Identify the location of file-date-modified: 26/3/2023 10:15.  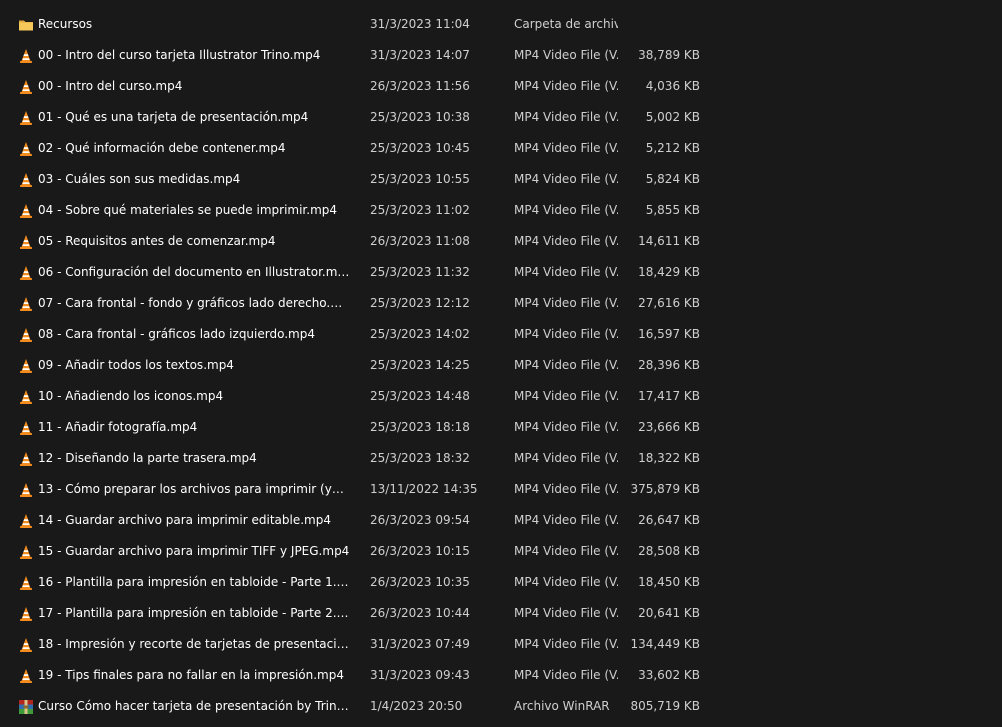
(420, 551).